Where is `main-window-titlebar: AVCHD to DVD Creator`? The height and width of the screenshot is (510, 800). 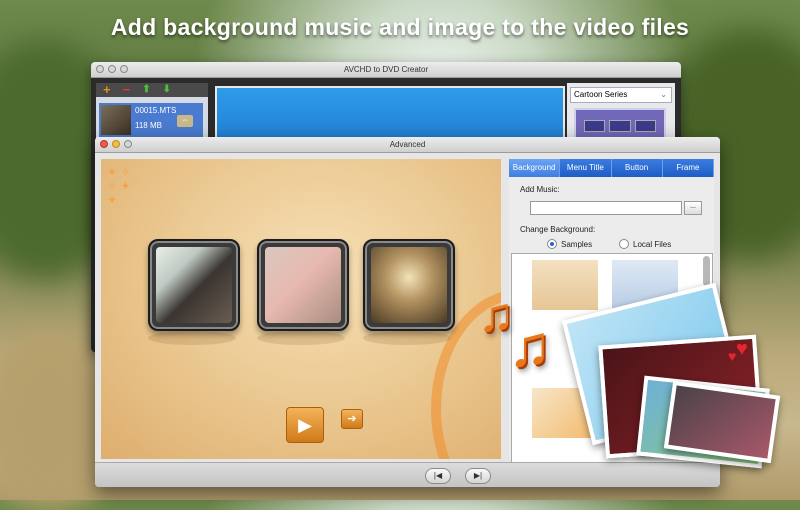 main-window-titlebar: AVCHD to DVD Creator is located at coordinates (386, 70).